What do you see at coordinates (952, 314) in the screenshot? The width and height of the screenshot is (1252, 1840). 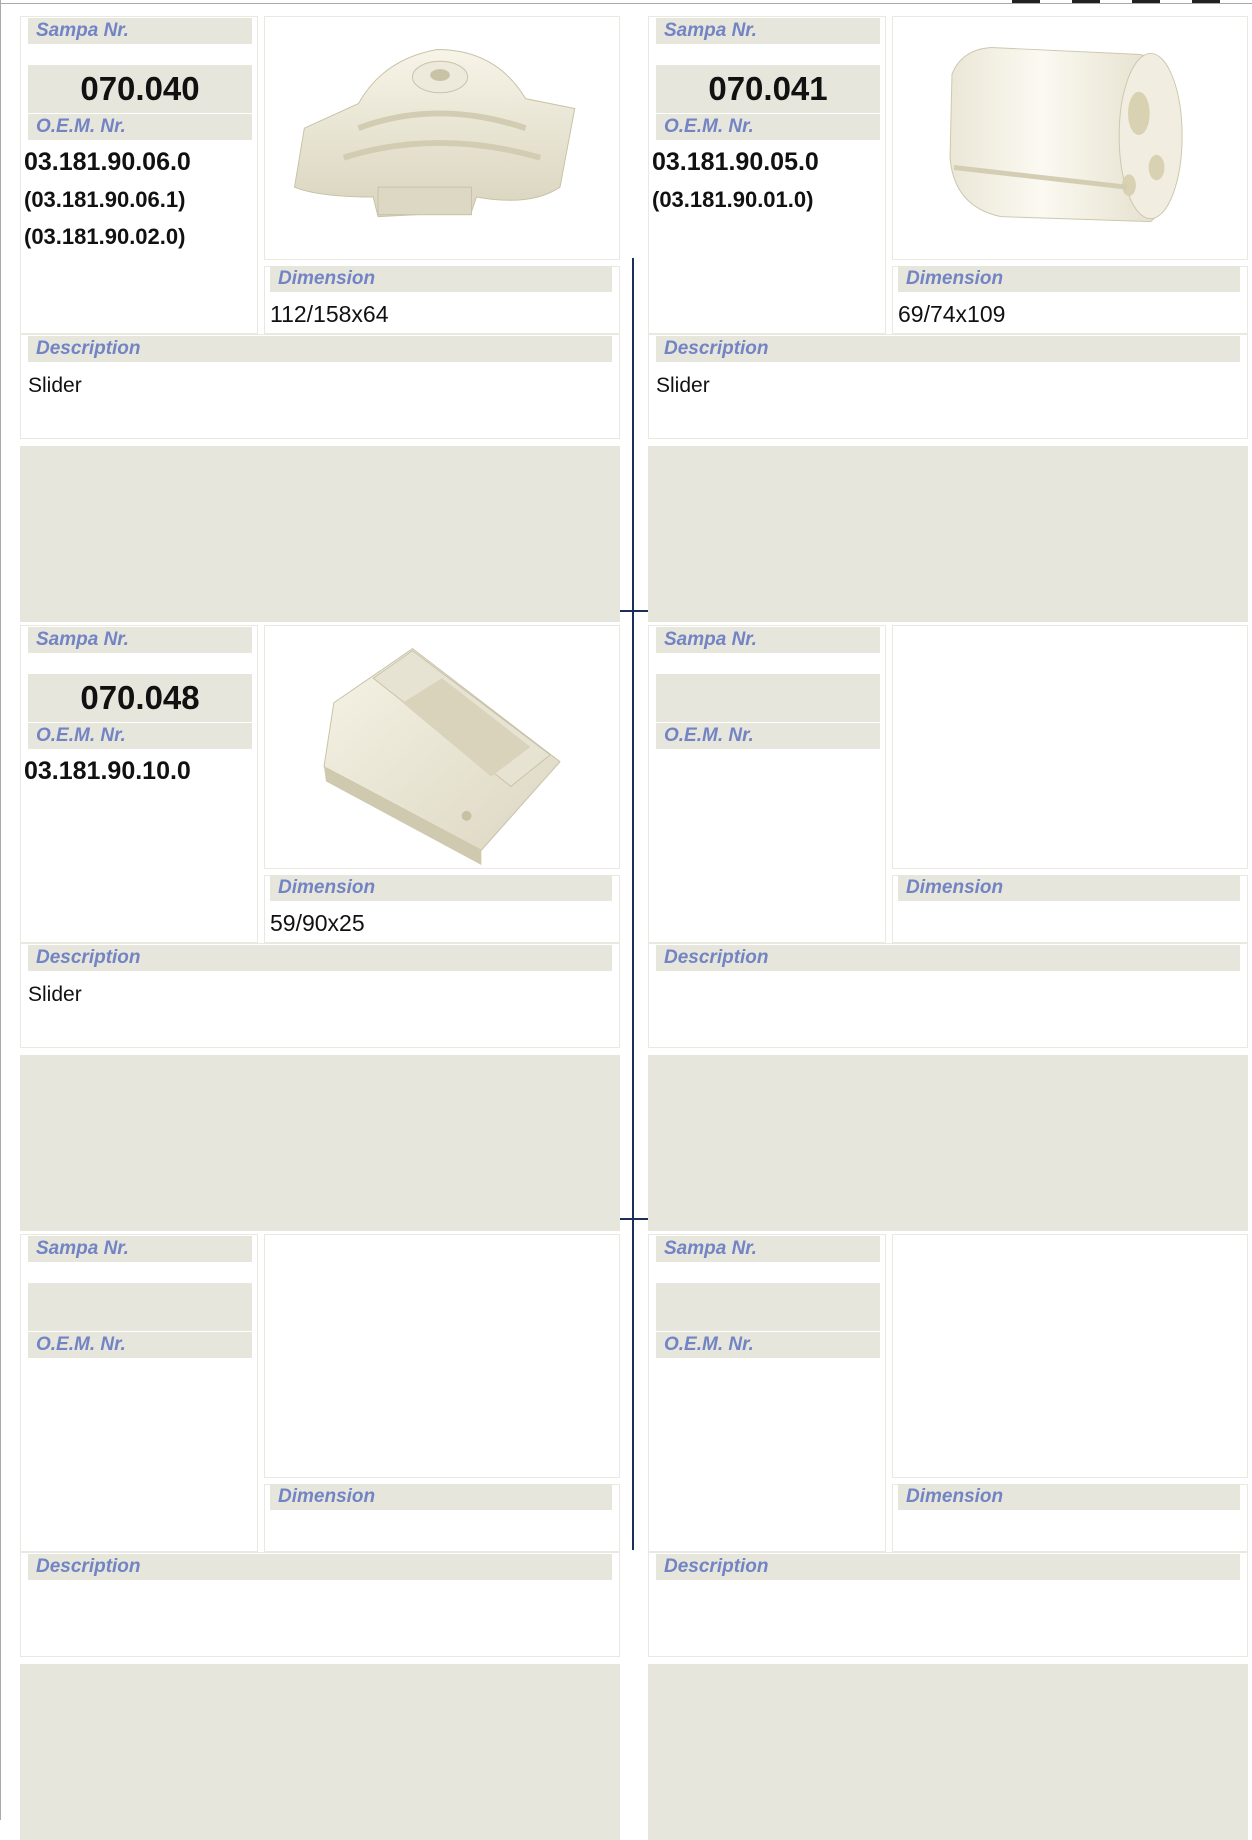 I see `dimension-value: 69/74x109` at bounding box center [952, 314].